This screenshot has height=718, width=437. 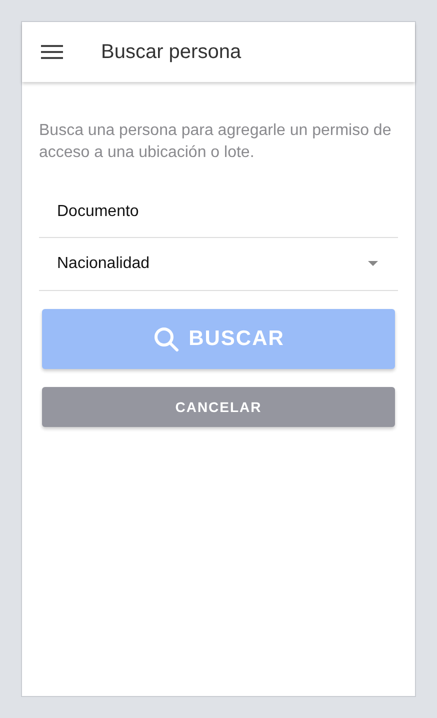 I want to click on cancel-button: CANCELAR, so click(x=218, y=407).